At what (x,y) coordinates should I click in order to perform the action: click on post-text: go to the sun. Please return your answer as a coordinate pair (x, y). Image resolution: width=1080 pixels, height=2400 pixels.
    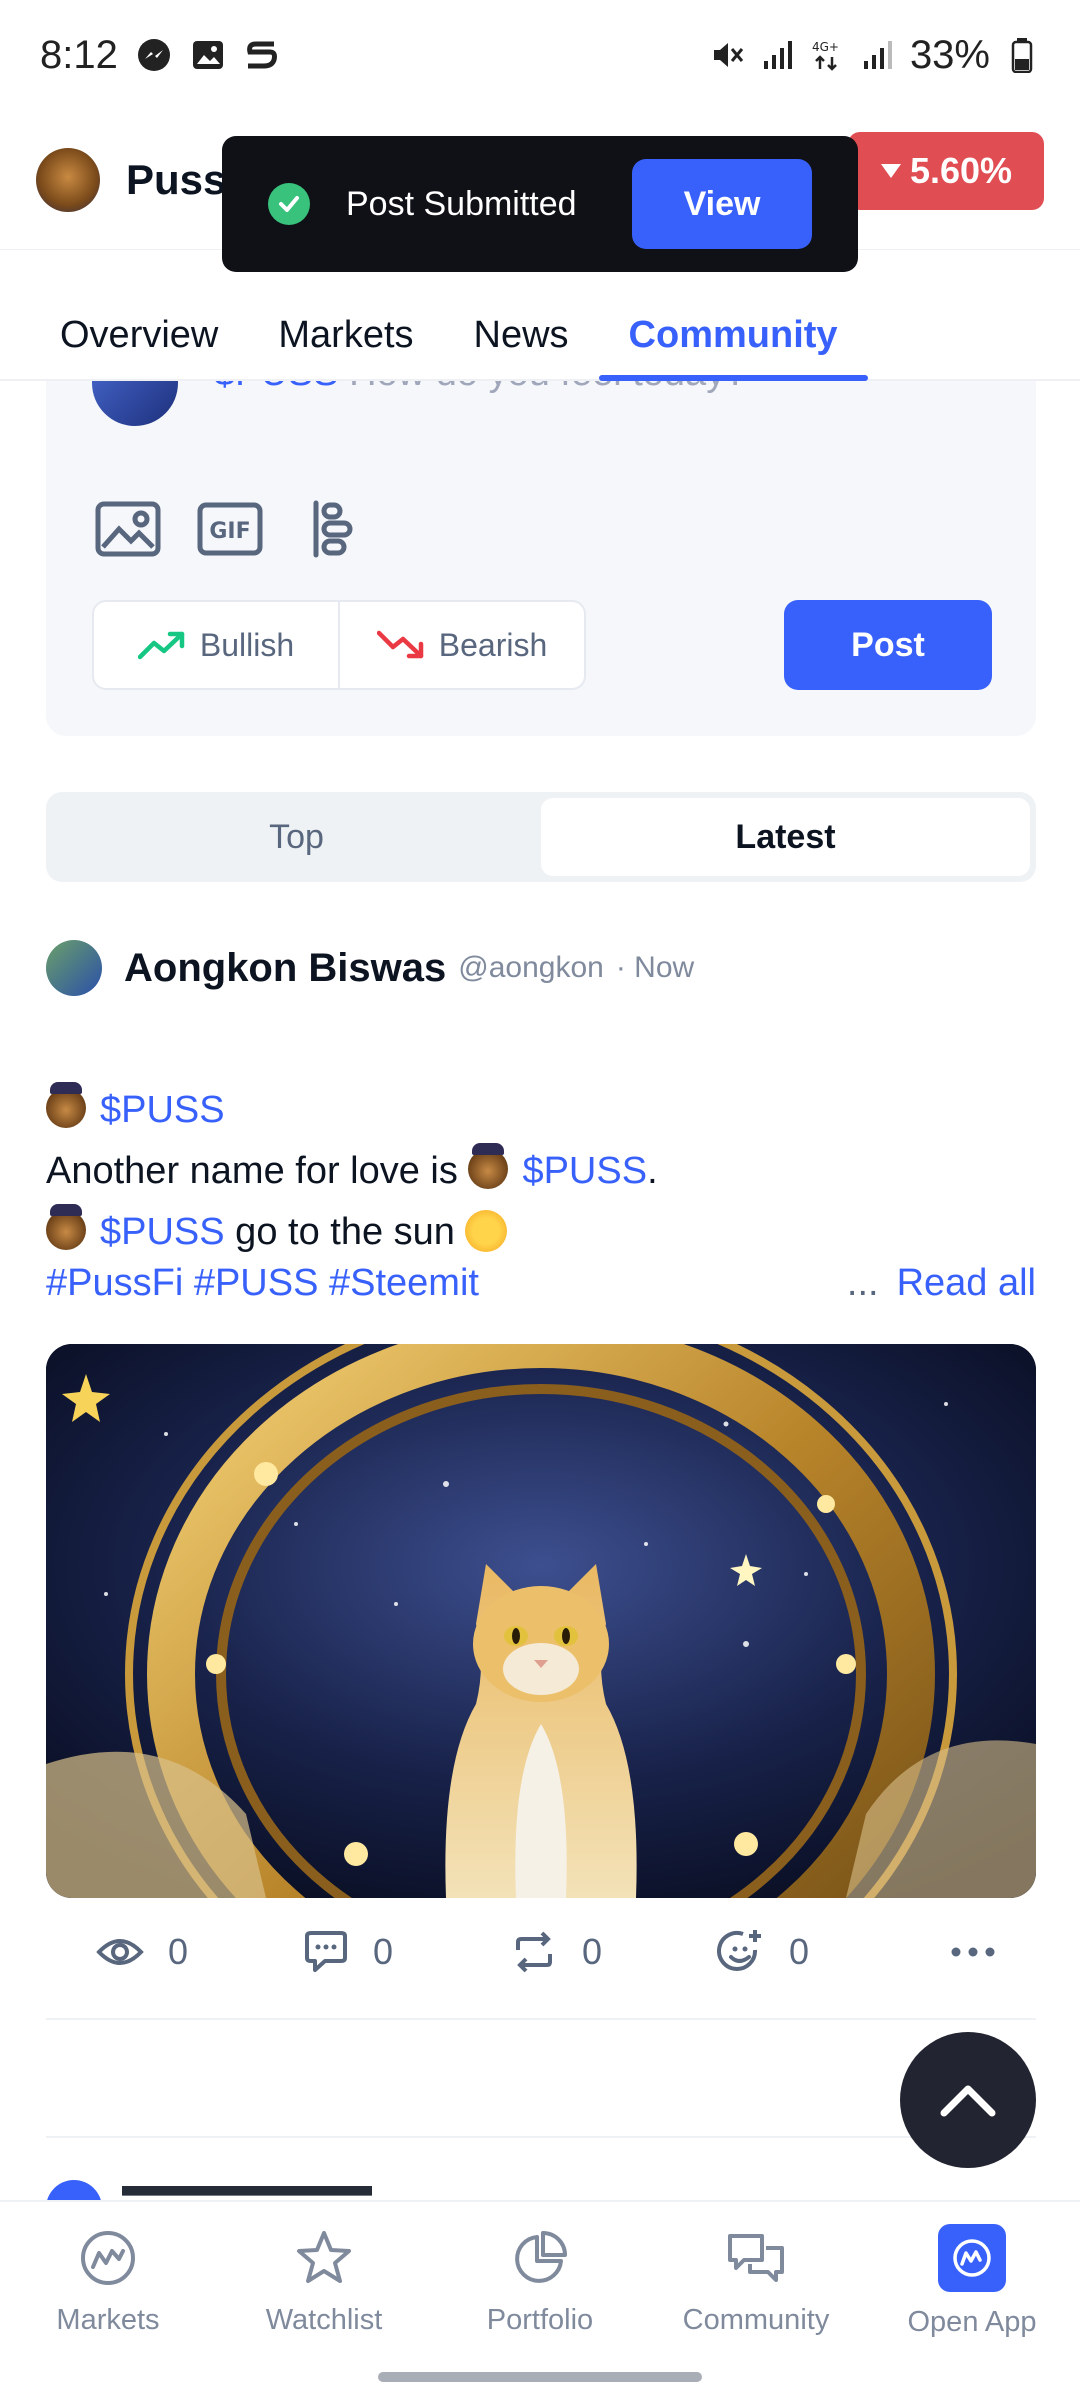
    Looking at the image, I should click on (339, 1232).